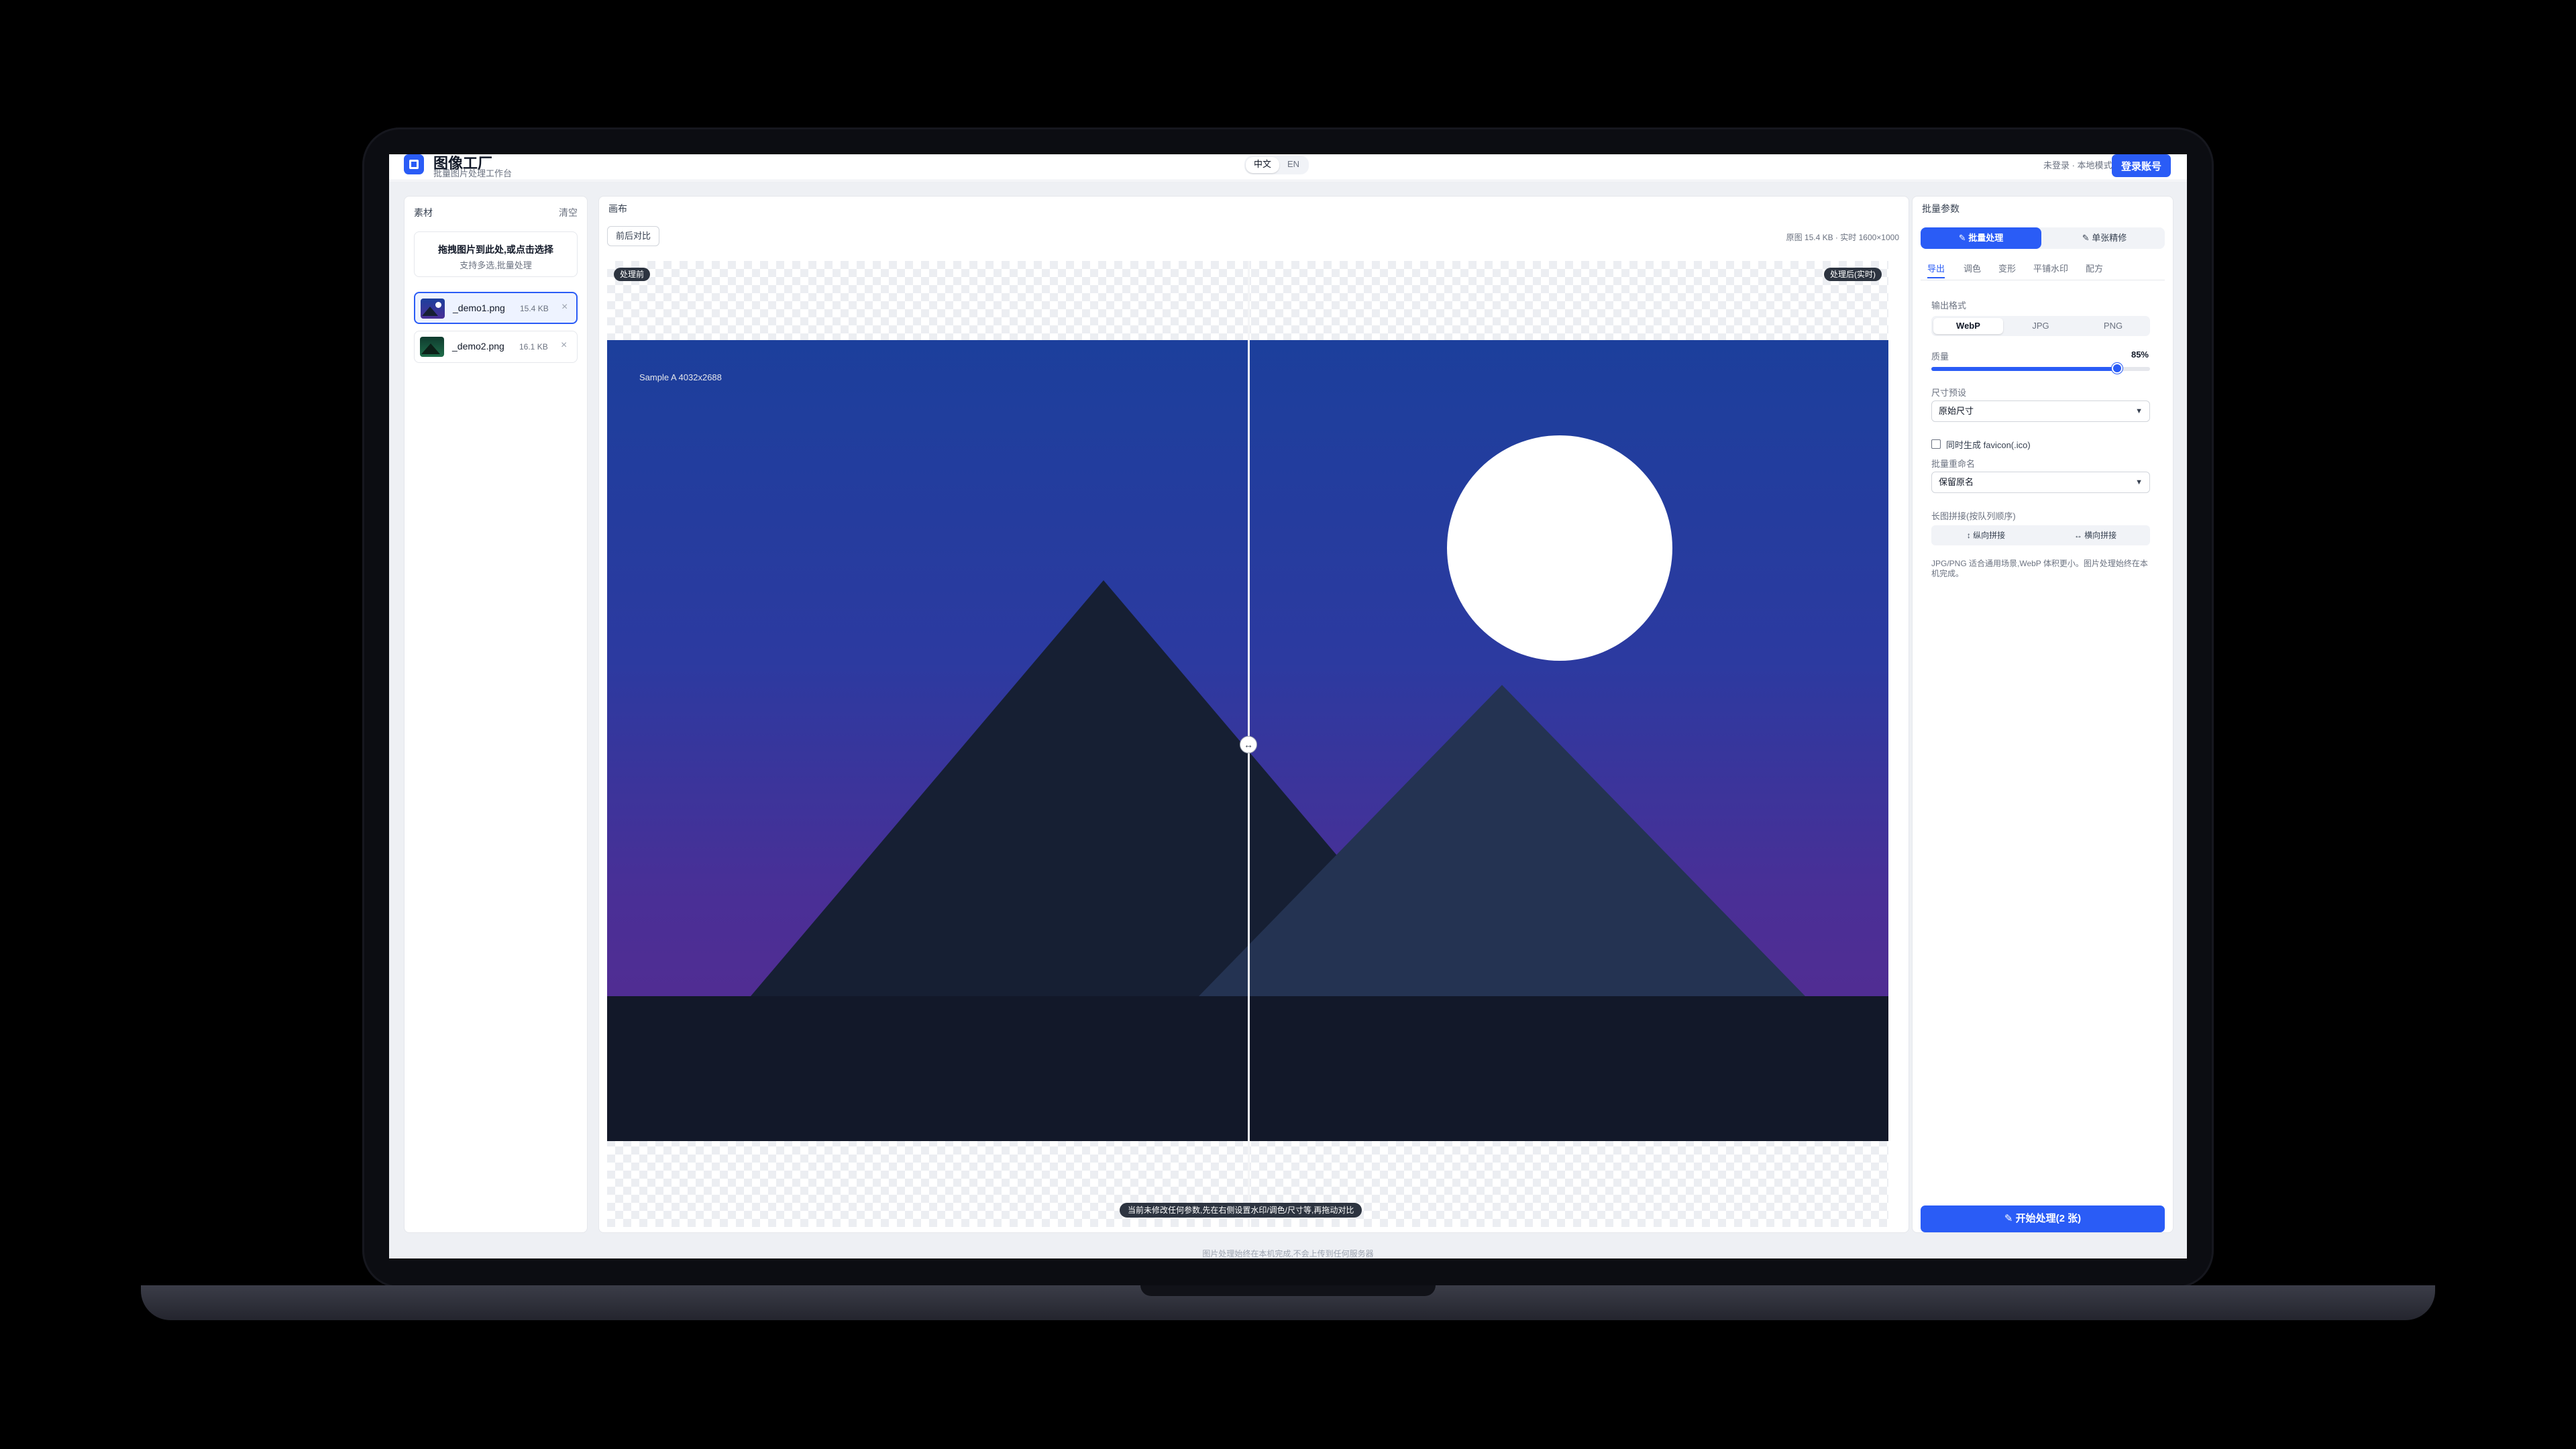 This screenshot has width=2576, height=1449. I want to click on lang-option-zh: 中文, so click(1263, 165).